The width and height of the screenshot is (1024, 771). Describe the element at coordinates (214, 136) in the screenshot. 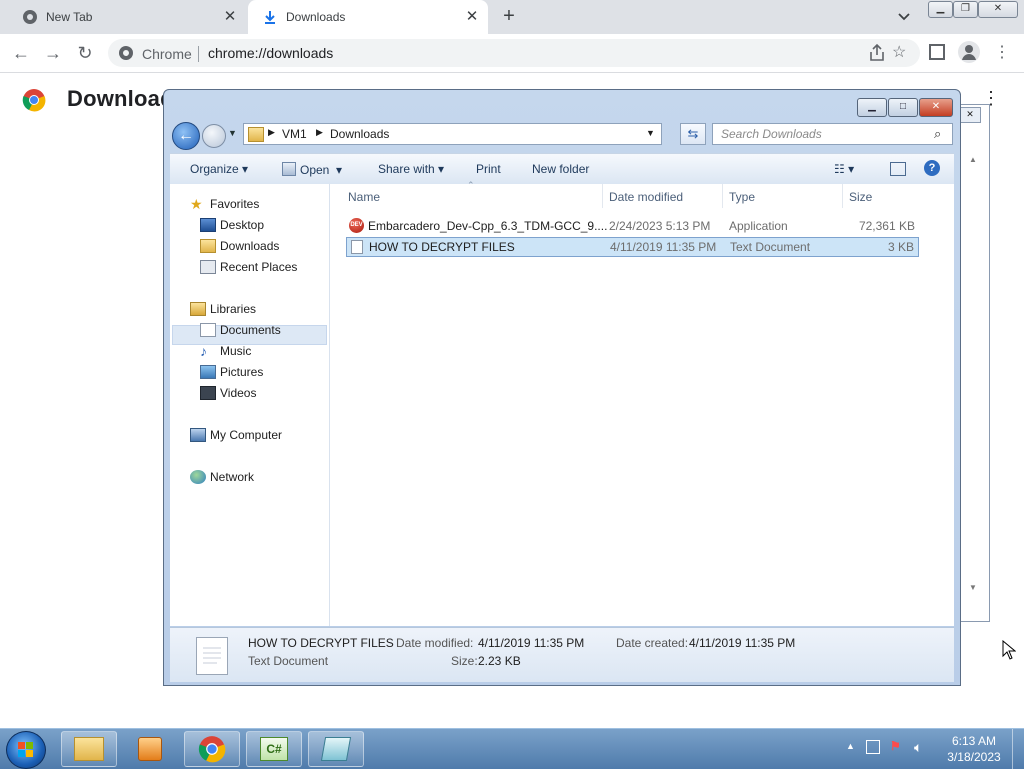

I see `forward-arrow-icon` at that location.